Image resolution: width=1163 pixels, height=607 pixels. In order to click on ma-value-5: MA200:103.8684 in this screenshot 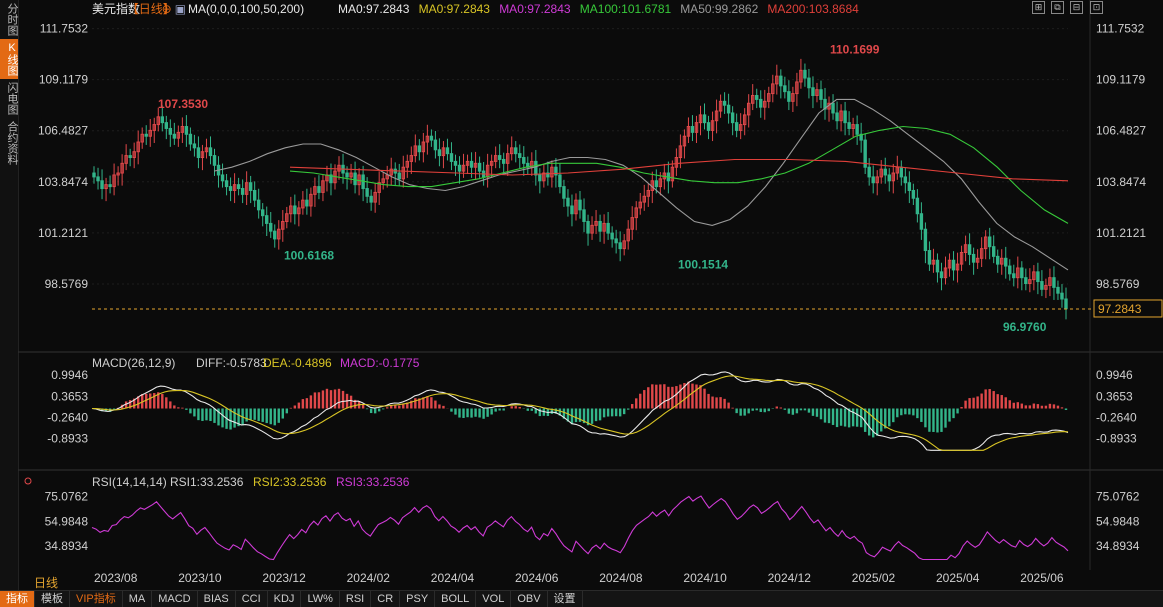, I will do `click(813, 9)`.